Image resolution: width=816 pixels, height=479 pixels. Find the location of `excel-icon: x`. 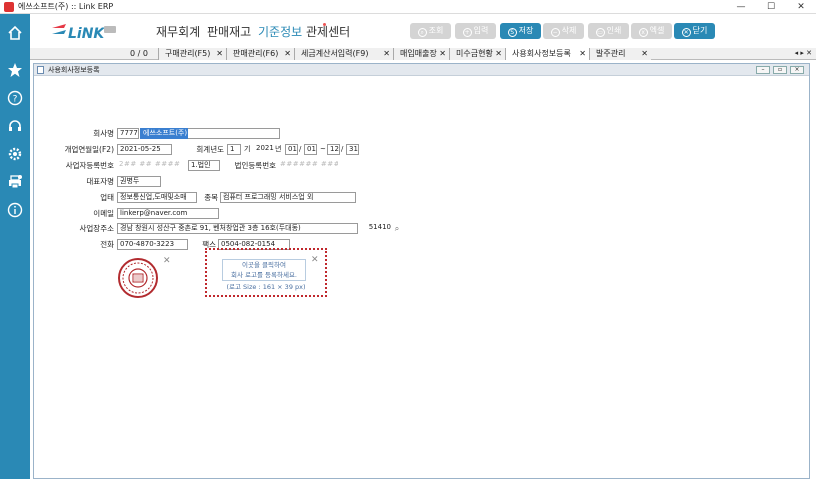

excel-icon: x is located at coordinates (643, 32).